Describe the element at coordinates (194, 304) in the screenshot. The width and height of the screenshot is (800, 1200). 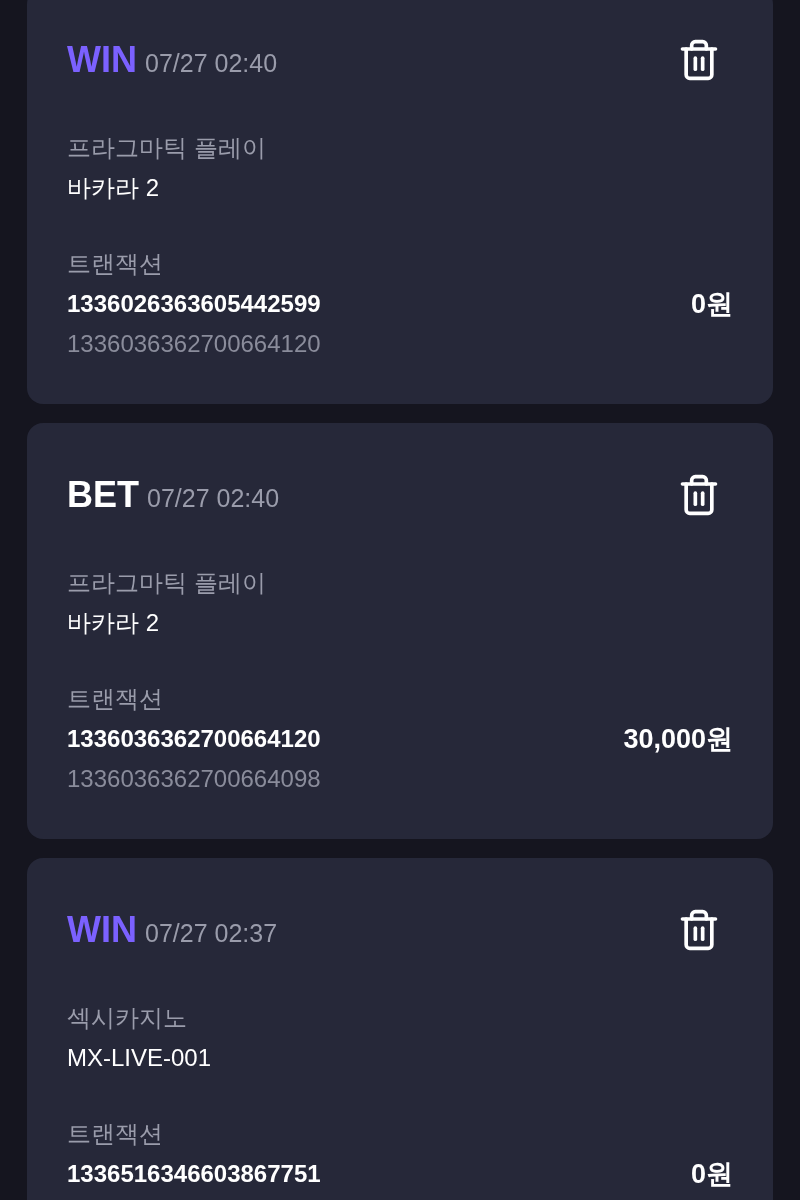
I see `transaction-id: 1336026363605442599` at that location.